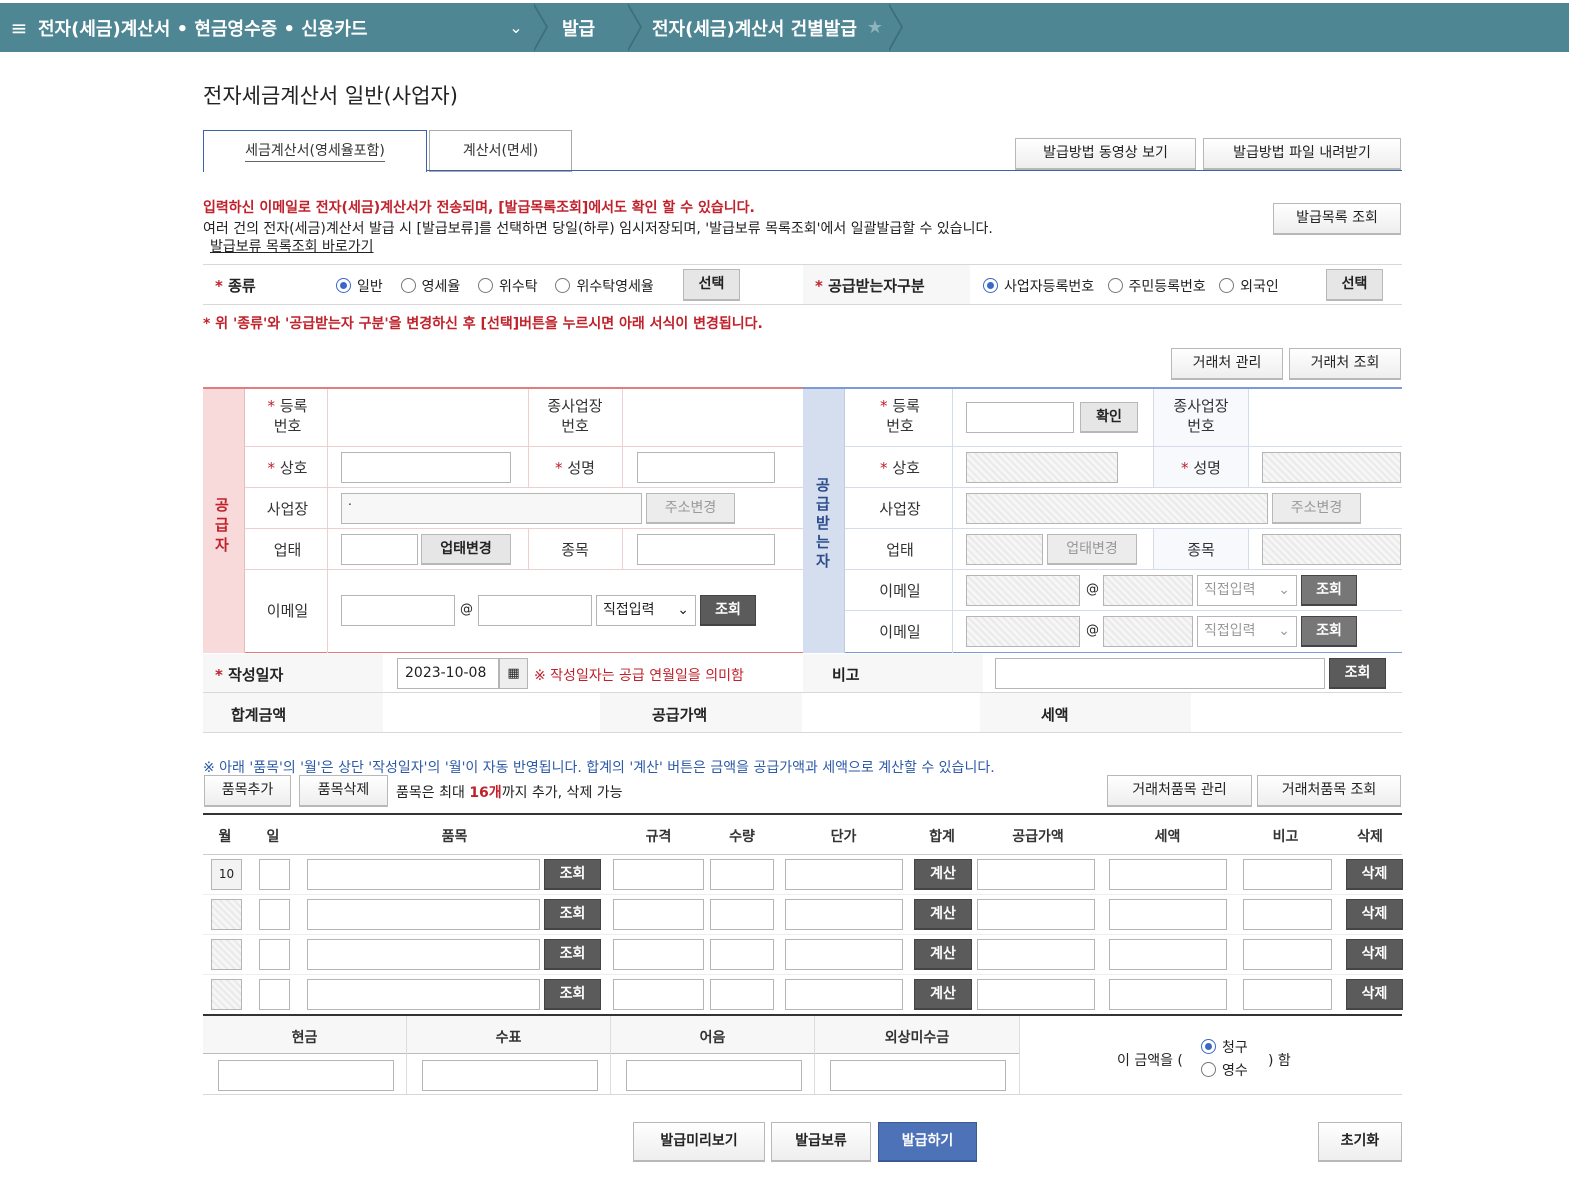 Image resolution: width=1569 pixels, height=1188 pixels. What do you see at coordinates (398, 610) in the screenshot?
I see `supplier-email-id-input` at bounding box center [398, 610].